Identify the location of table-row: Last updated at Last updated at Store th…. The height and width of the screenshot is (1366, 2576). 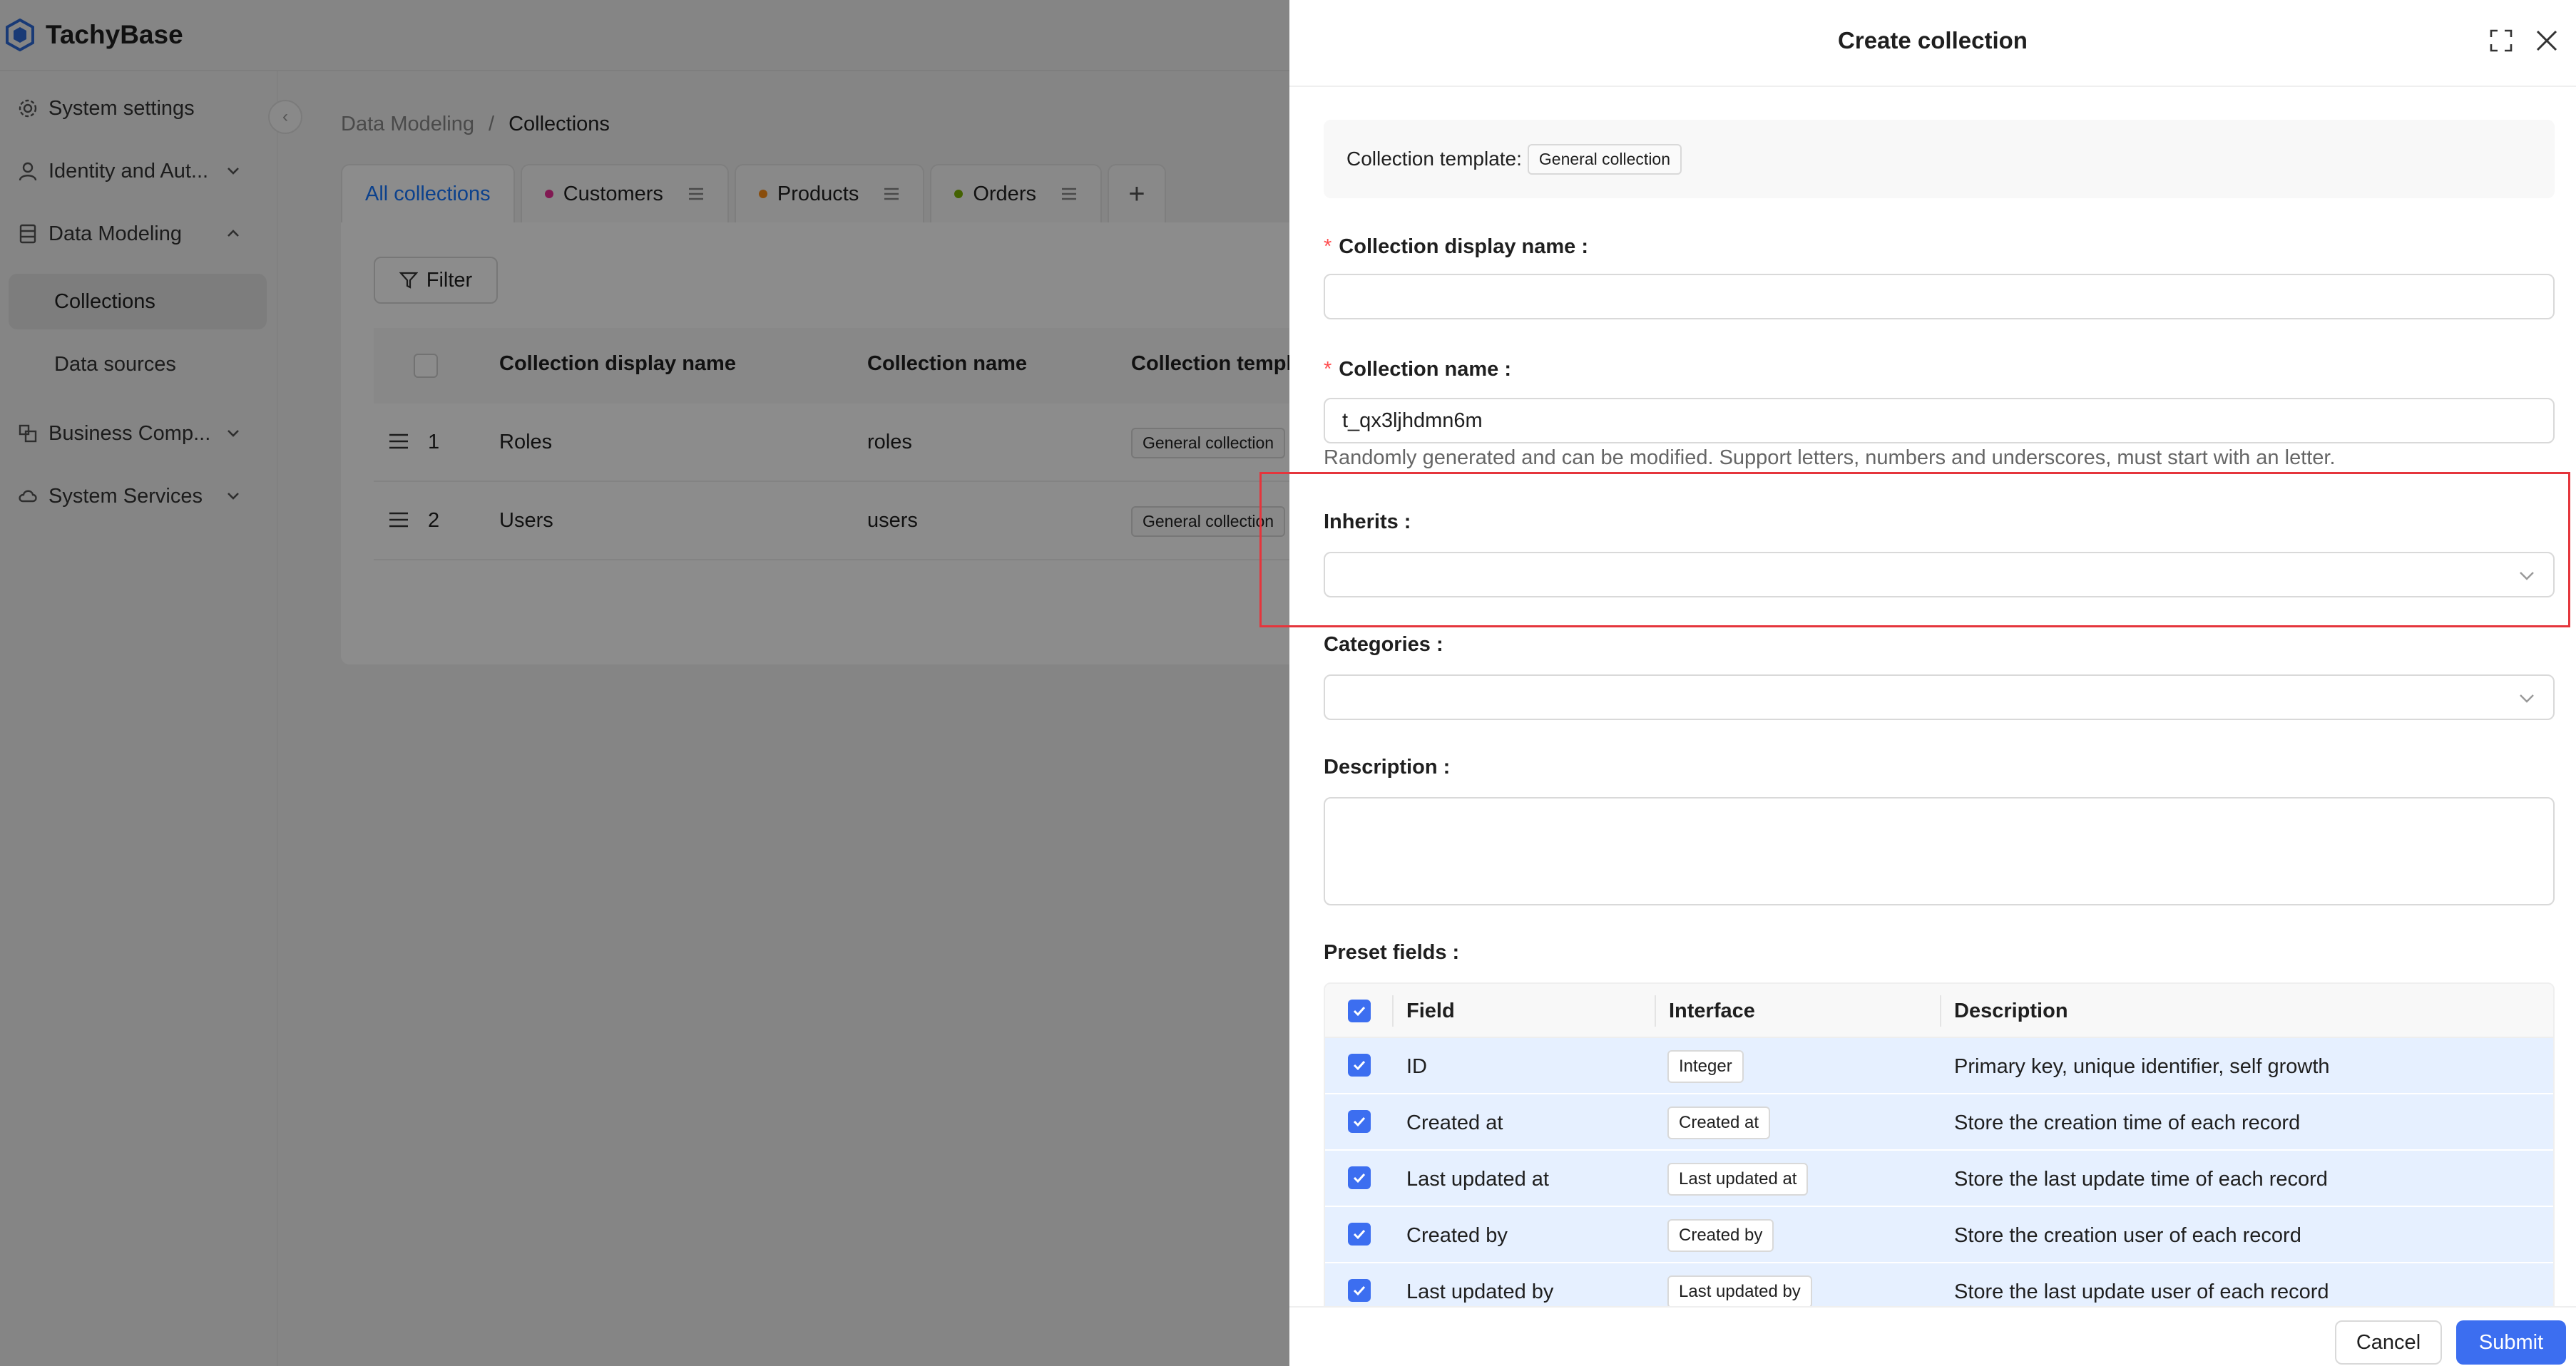
(1939, 1179).